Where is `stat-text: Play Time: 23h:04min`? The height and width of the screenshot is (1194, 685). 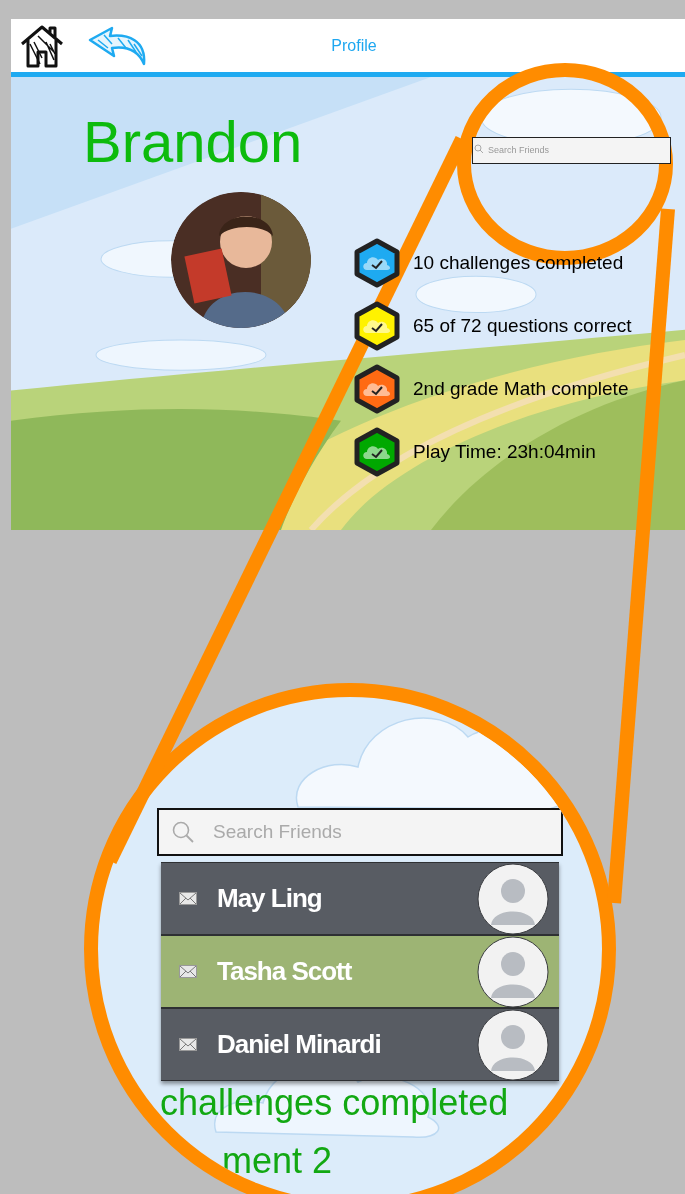
stat-text: Play Time: 23h:04min is located at coordinates (504, 451).